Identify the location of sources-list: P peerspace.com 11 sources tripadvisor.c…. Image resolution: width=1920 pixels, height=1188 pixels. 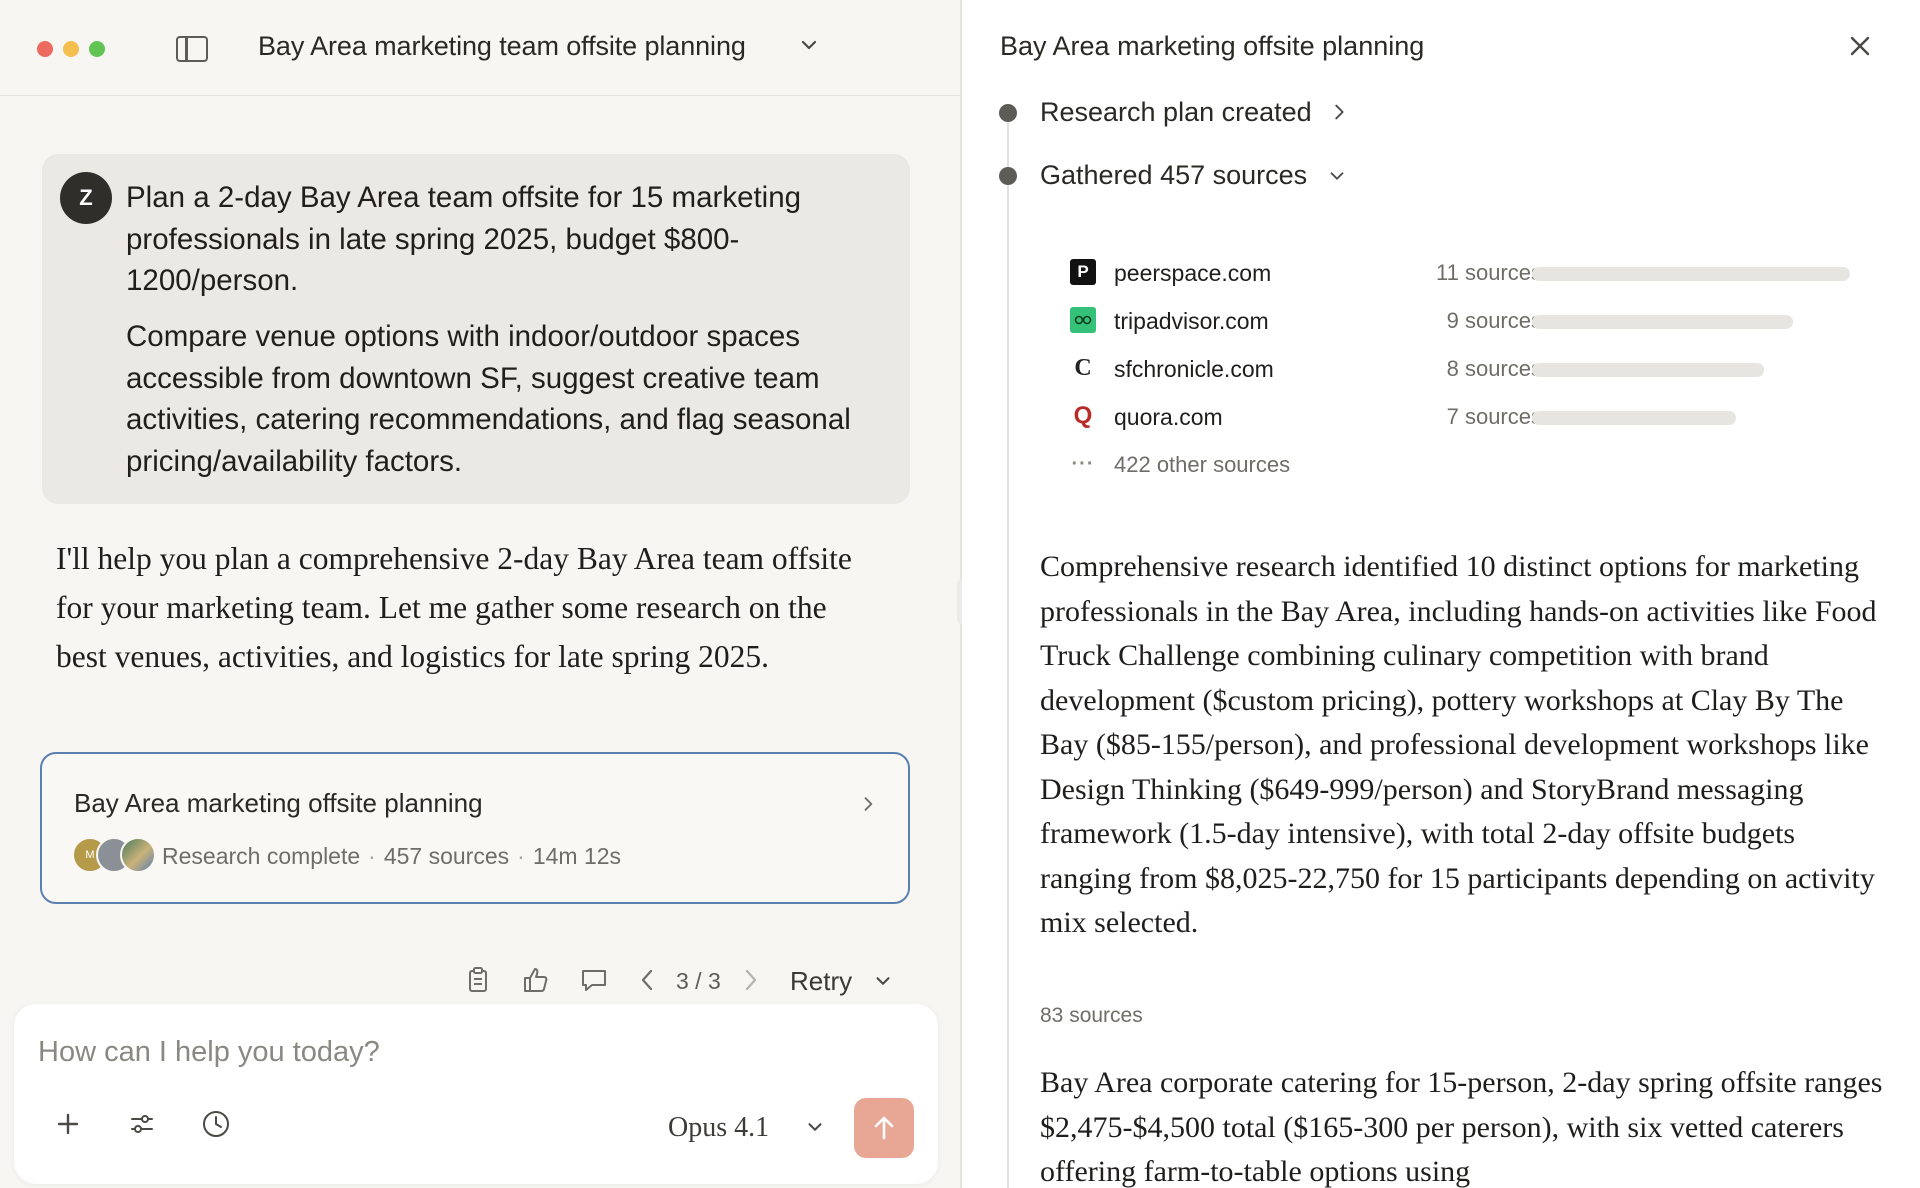
(1445, 367).